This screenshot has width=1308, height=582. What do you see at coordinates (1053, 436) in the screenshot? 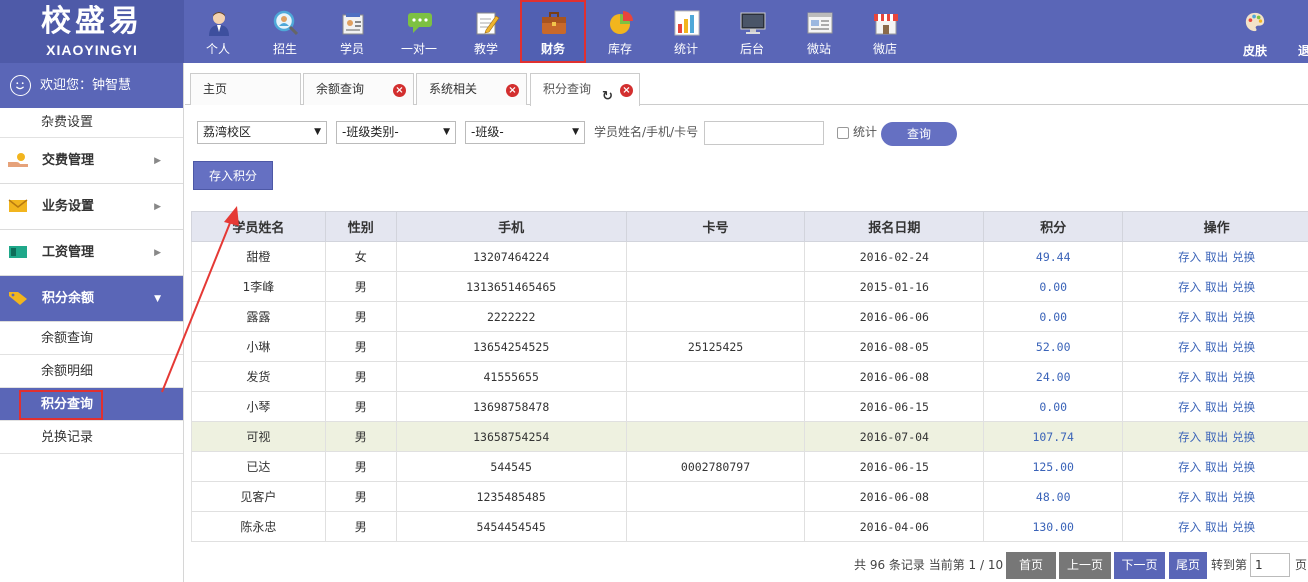
I see `cell-points: 107.74` at bounding box center [1053, 436].